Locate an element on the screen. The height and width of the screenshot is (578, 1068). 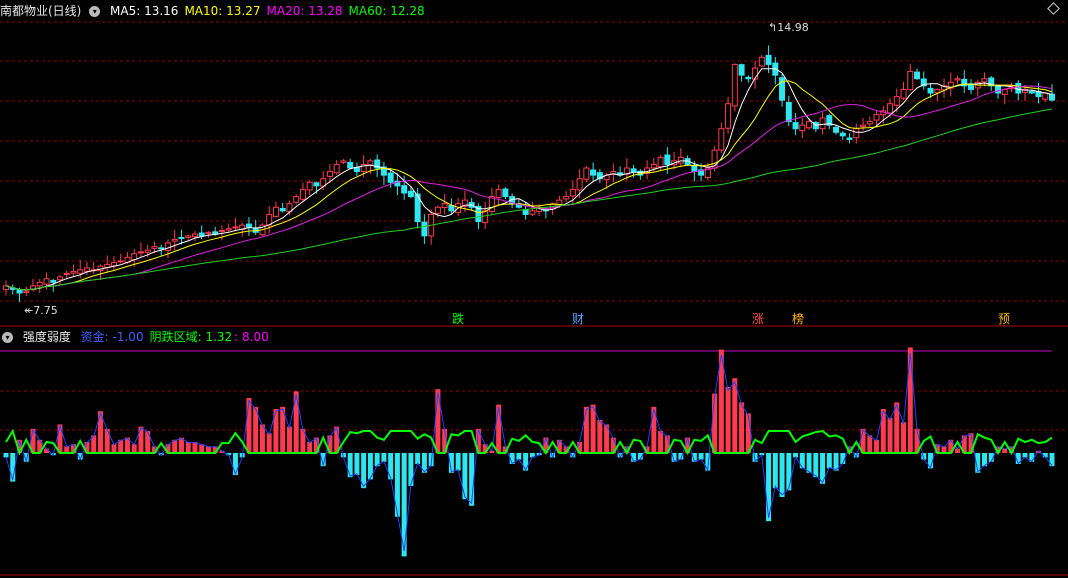
ma-label-3: MA60: 12.28 is located at coordinates (386, 11).